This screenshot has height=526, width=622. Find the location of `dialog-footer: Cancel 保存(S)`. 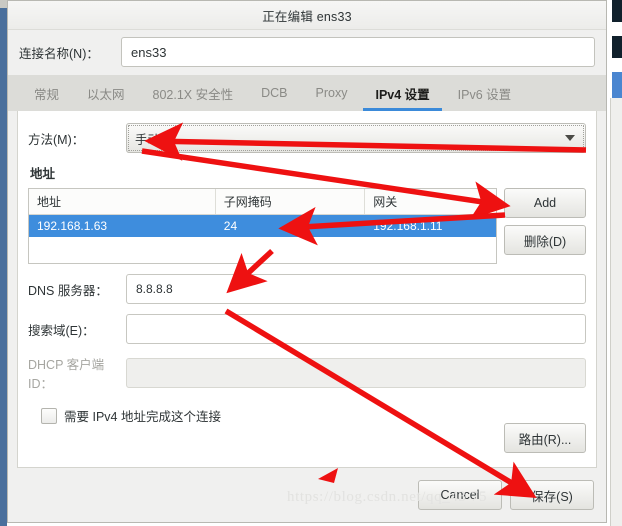

dialog-footer: Cancel 保存(S) is located at coordinates (307, 495).